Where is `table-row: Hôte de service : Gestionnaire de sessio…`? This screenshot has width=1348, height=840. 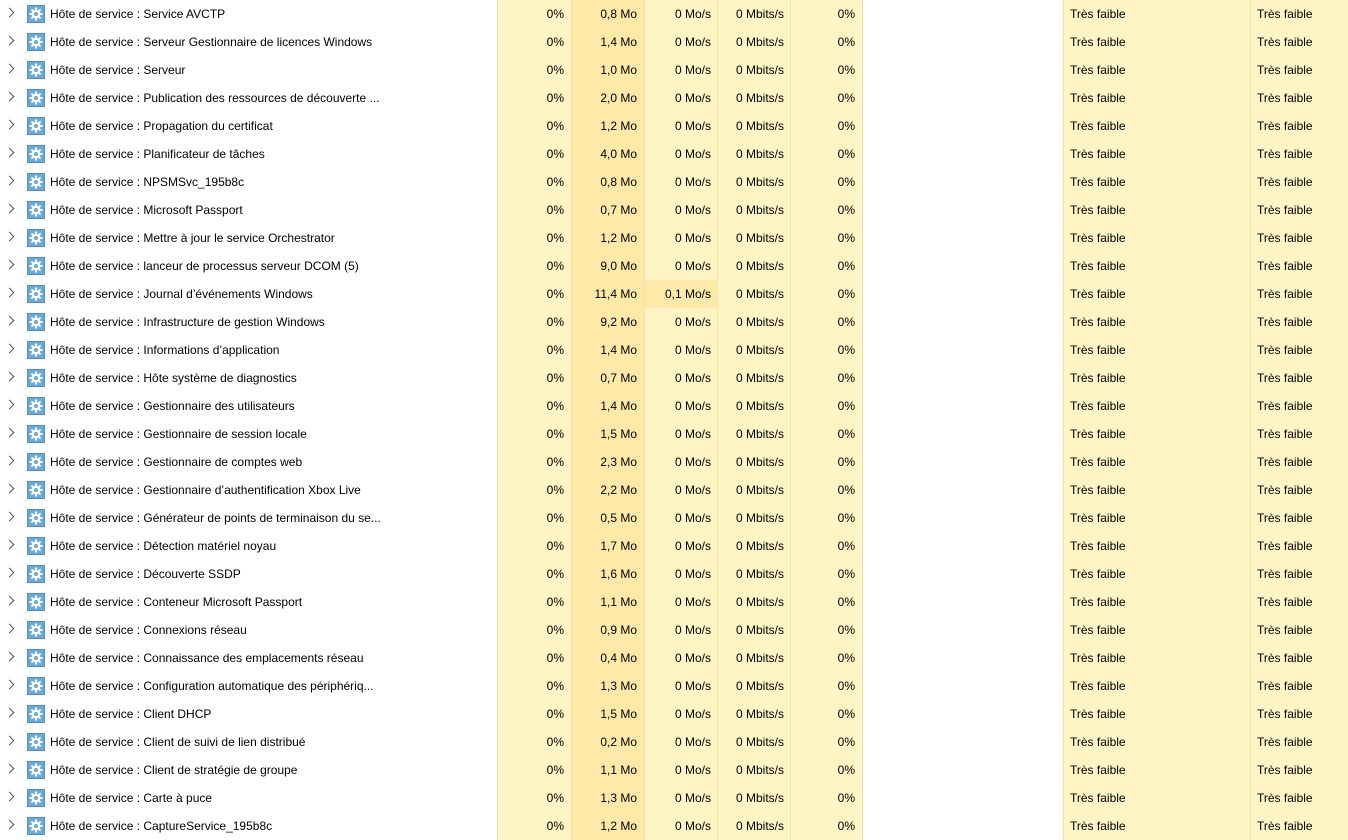 table-row: Hôte de service : Gestionnaire de sessio… is located at coordinates (674, 434).